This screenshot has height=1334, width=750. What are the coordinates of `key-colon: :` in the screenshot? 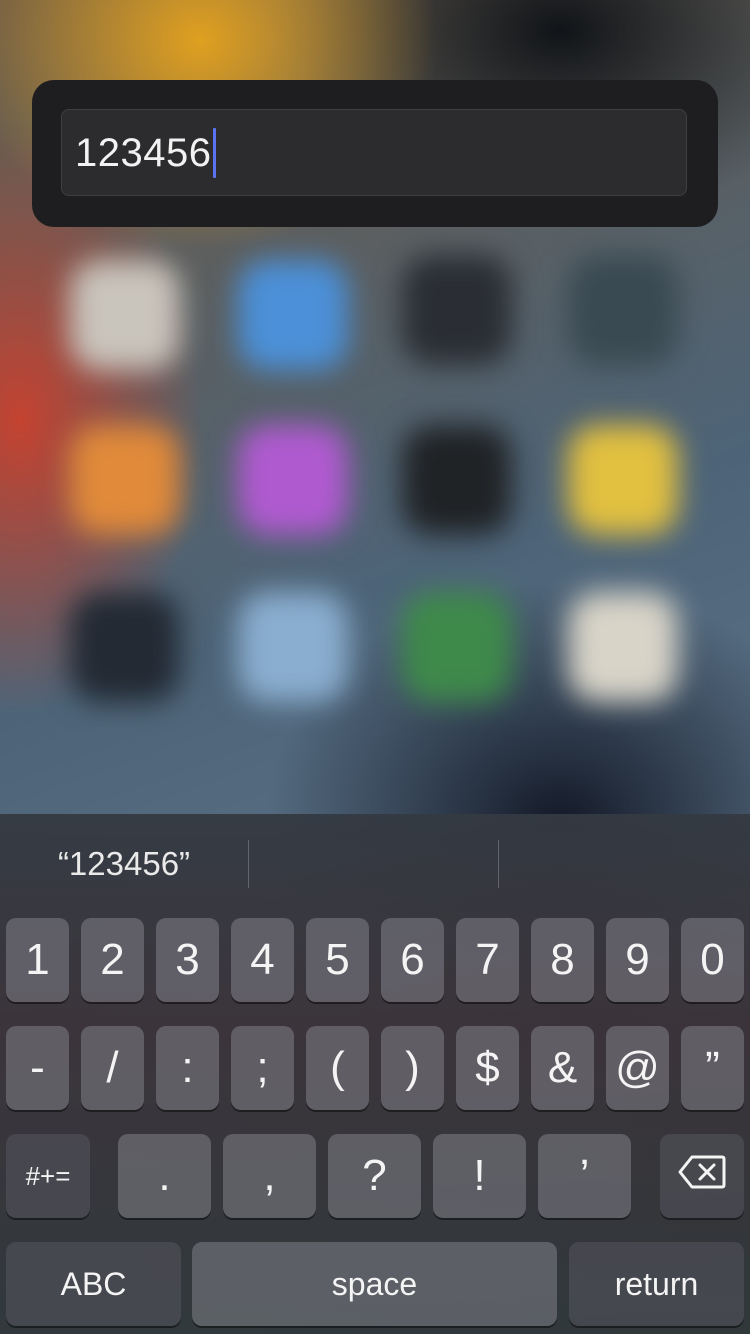 It's located at (187, 1068).